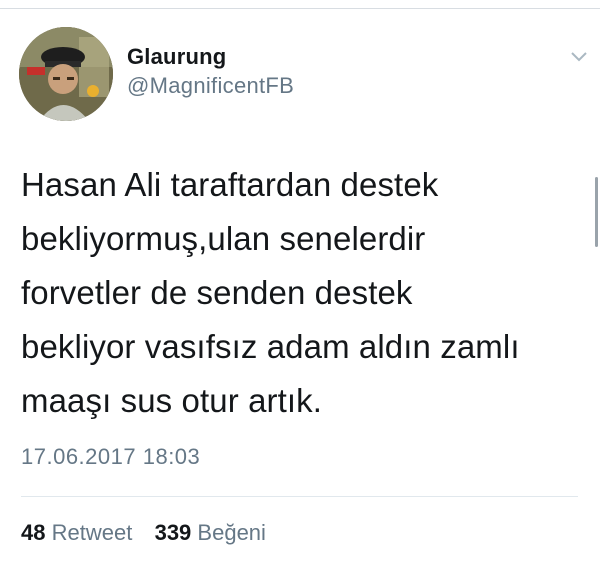  I want to click on chevron-down-icon, so click(579, 56).